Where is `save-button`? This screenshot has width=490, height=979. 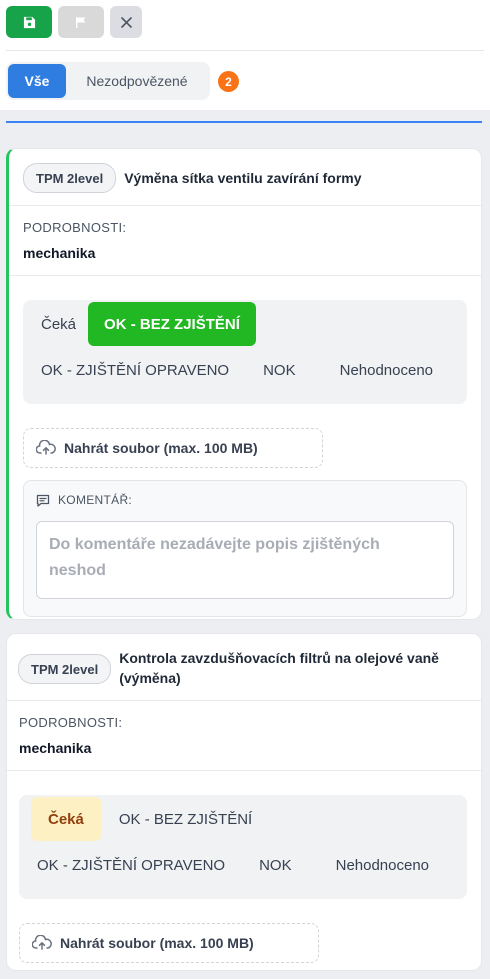 save-button is located at coordinates (29, 22).